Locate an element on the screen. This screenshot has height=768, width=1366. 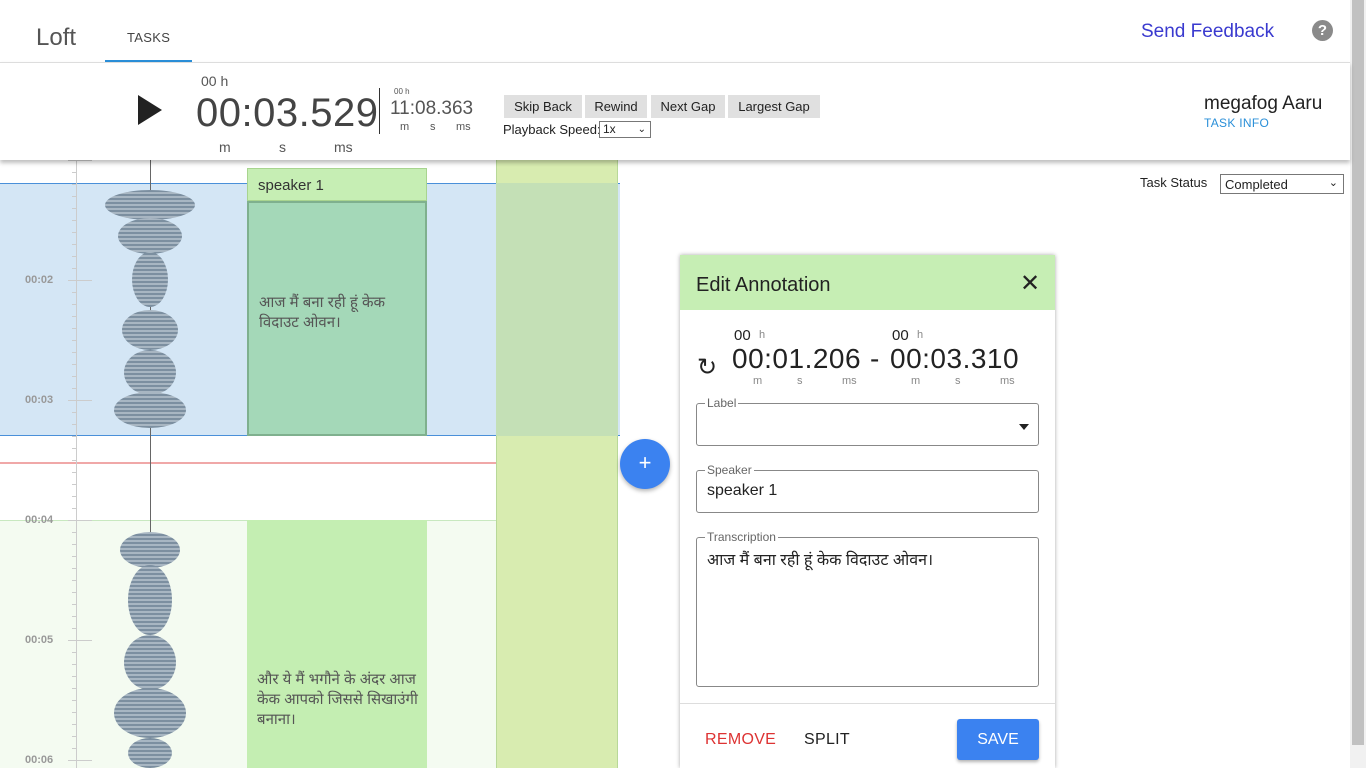
unit-seconds: s is located at coordinates (282, 147).